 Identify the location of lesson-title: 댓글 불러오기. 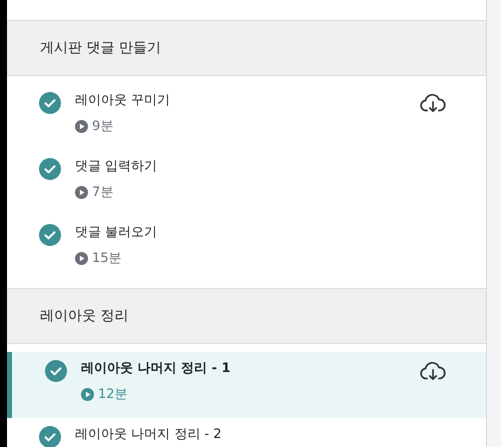
(116, 233).